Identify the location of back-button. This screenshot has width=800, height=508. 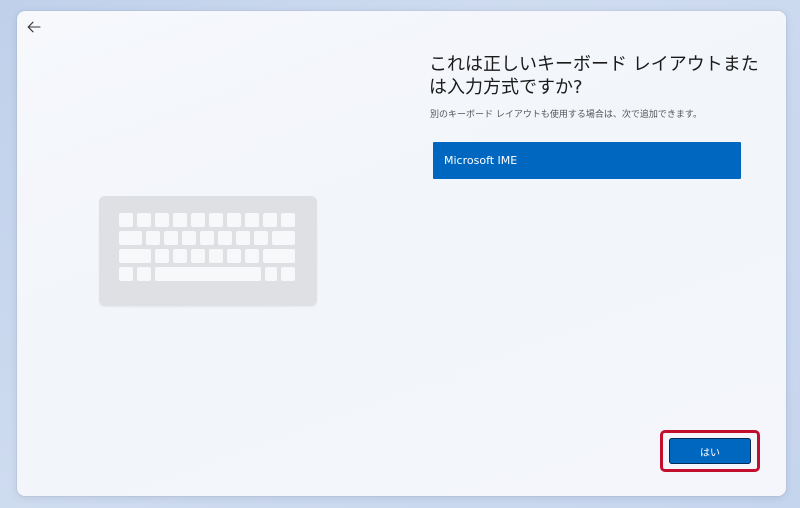
(34, 27).